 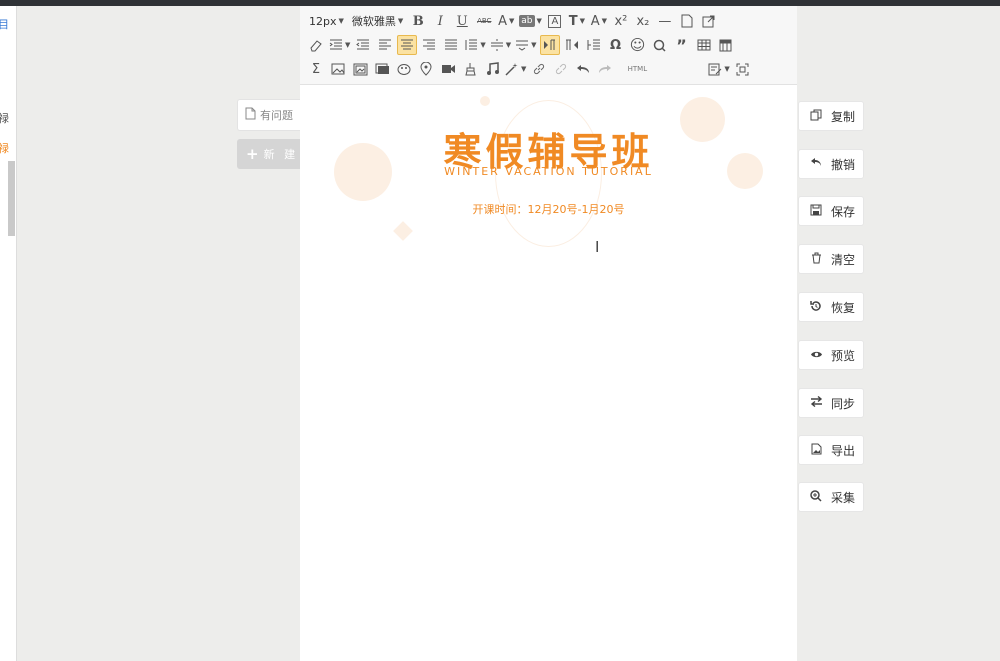 I want to click on export-label: 导出, so click(x=843, y=450).